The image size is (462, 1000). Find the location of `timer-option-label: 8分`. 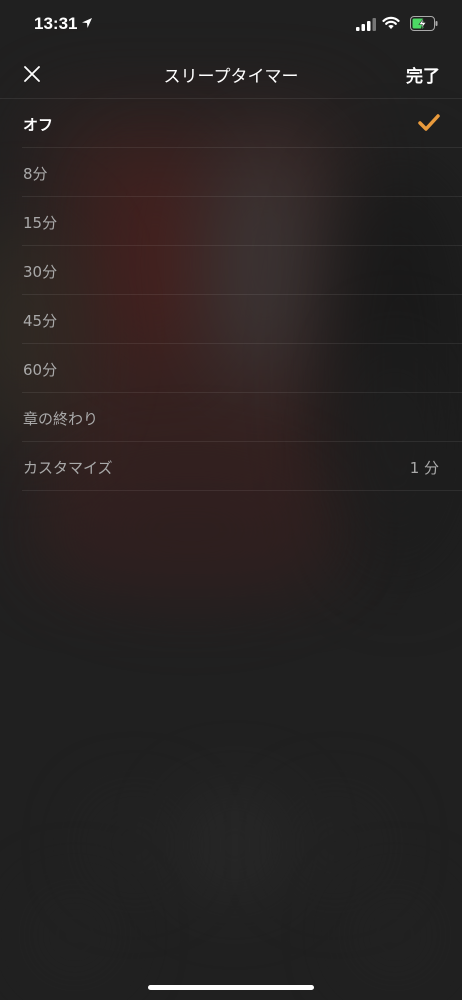

timer-option-label: 8分 is located at coordinates (35, 174).